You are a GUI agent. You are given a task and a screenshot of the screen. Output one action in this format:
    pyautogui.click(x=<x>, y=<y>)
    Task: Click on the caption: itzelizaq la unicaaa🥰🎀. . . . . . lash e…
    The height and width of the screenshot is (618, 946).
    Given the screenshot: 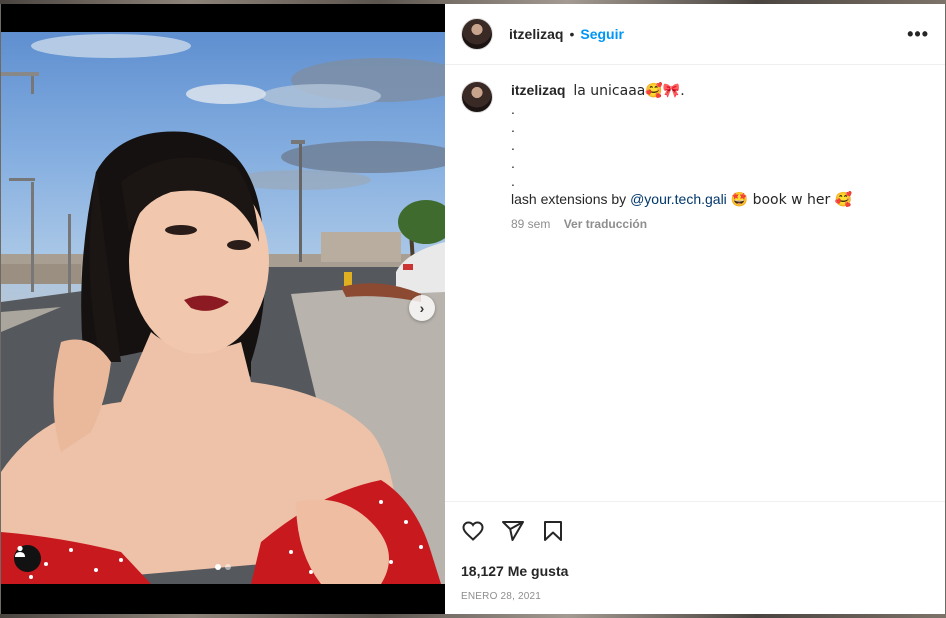 What is the action you would take?
    pyautogui.click(x=695, y=149)
    